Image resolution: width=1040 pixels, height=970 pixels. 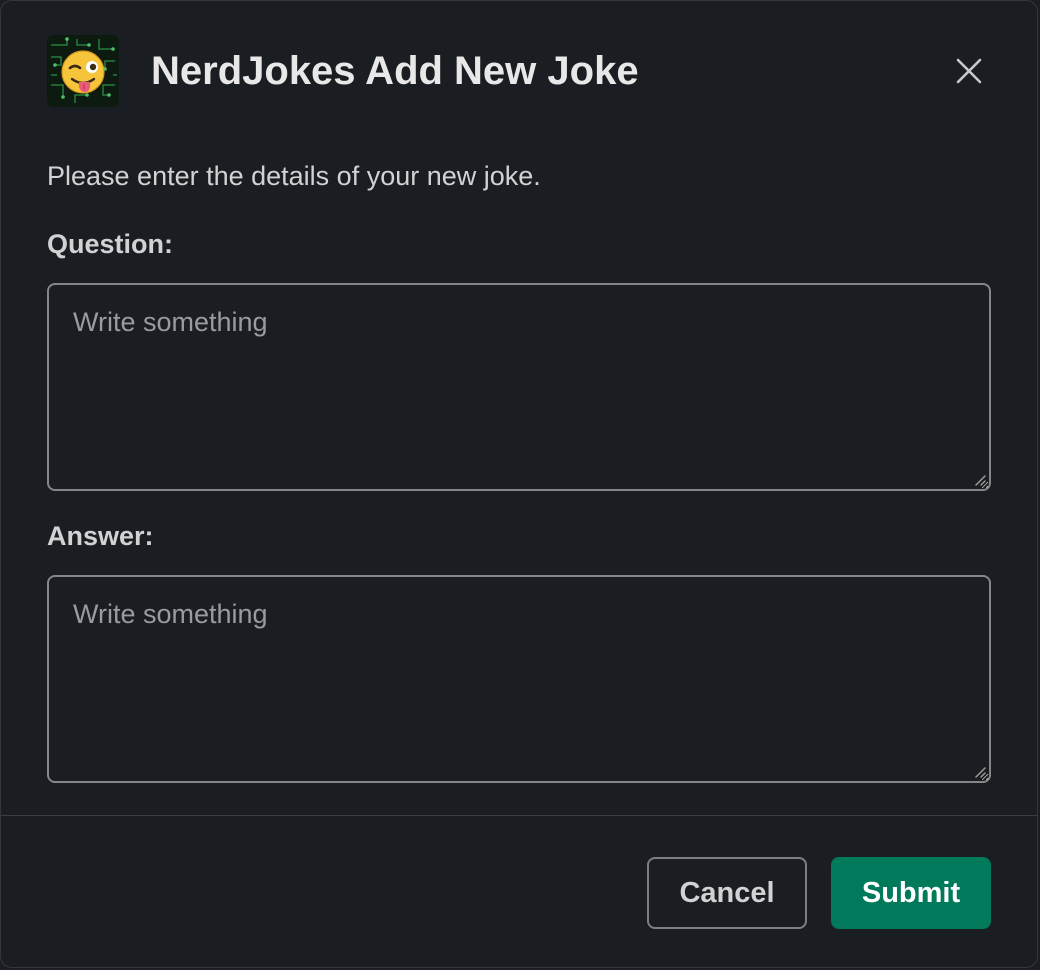 What do you see at coordinates (911, 893) in the screenshot?
I see `submit-button: Submit` at bounding box center [911, 893].